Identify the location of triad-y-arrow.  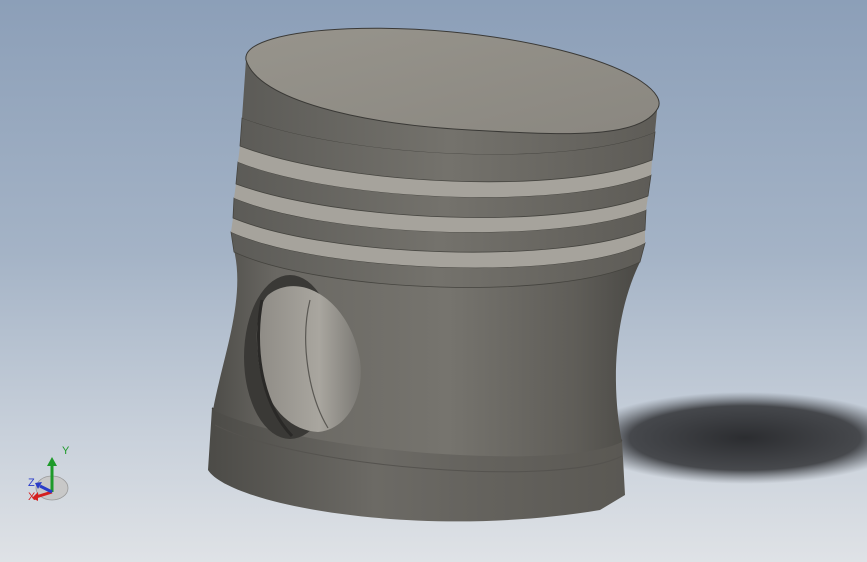
(52, 461).